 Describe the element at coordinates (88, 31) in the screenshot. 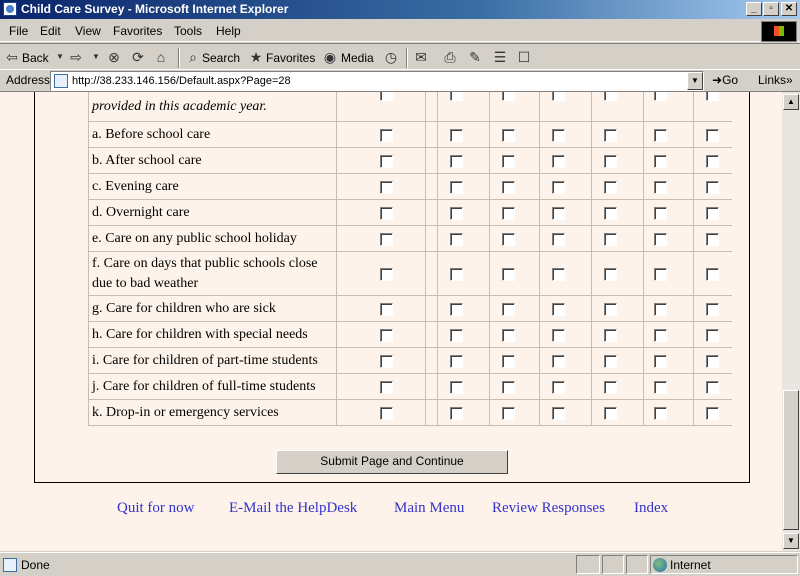

I see `menu-view: View` at that location.